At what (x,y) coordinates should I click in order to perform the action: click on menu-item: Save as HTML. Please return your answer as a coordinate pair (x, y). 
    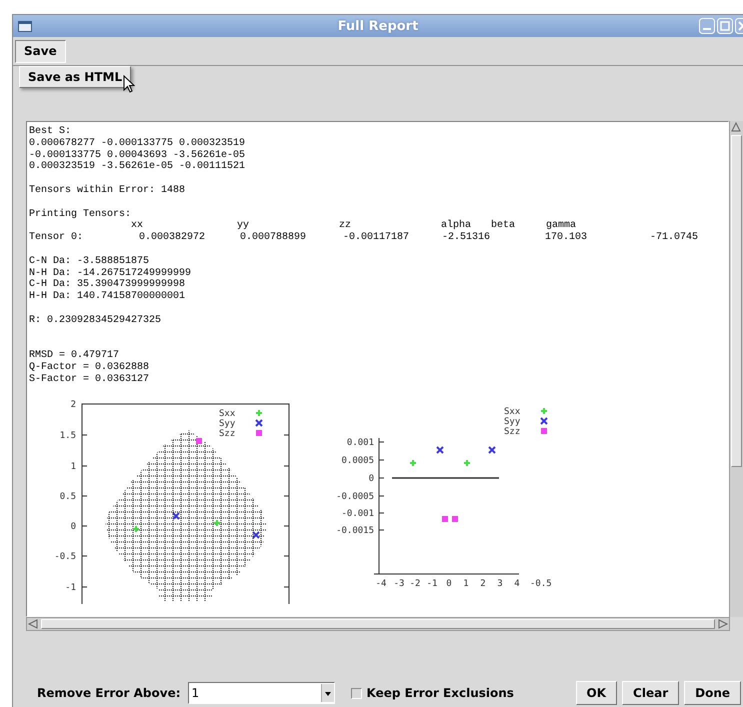
    Looking at the image, I should click on (75, 77).